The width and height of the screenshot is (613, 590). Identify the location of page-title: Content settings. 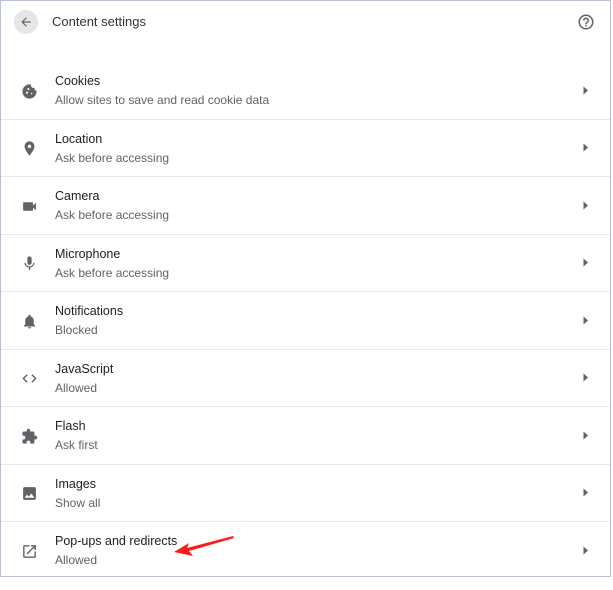
(99, 21).